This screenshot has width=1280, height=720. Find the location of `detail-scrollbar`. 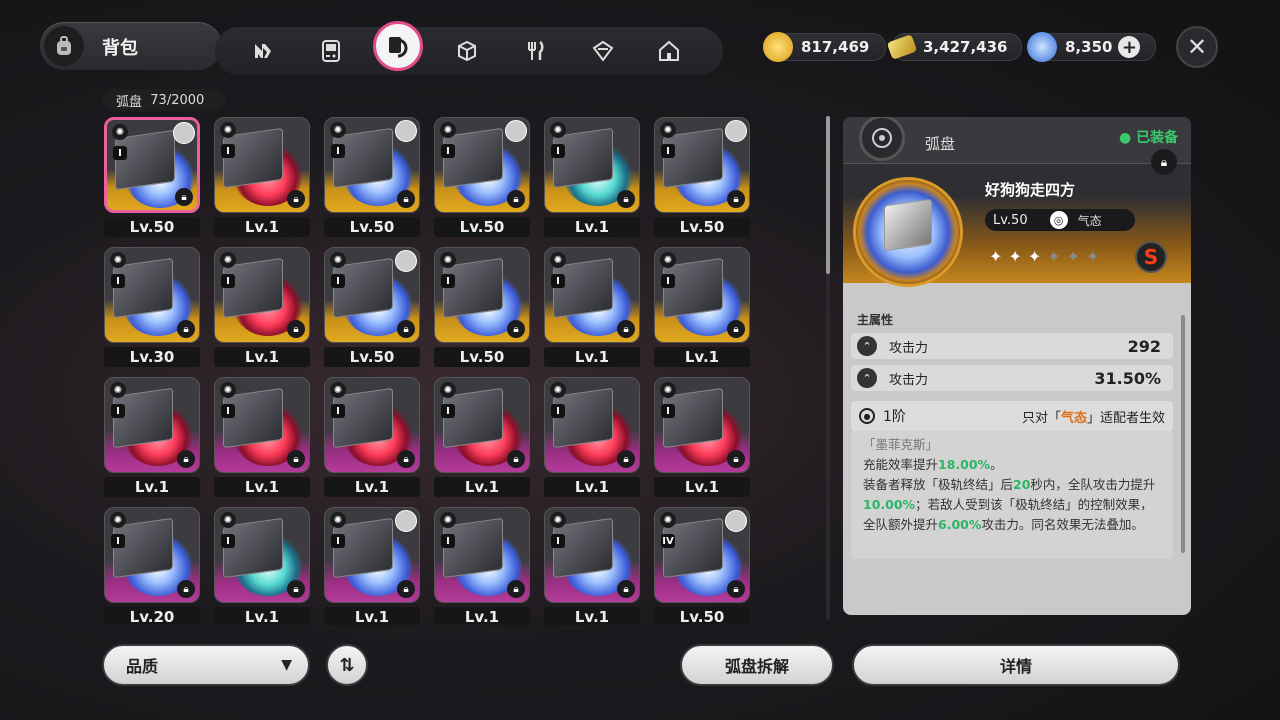

detail-scrollbar is located at coordinates (1183, 434).